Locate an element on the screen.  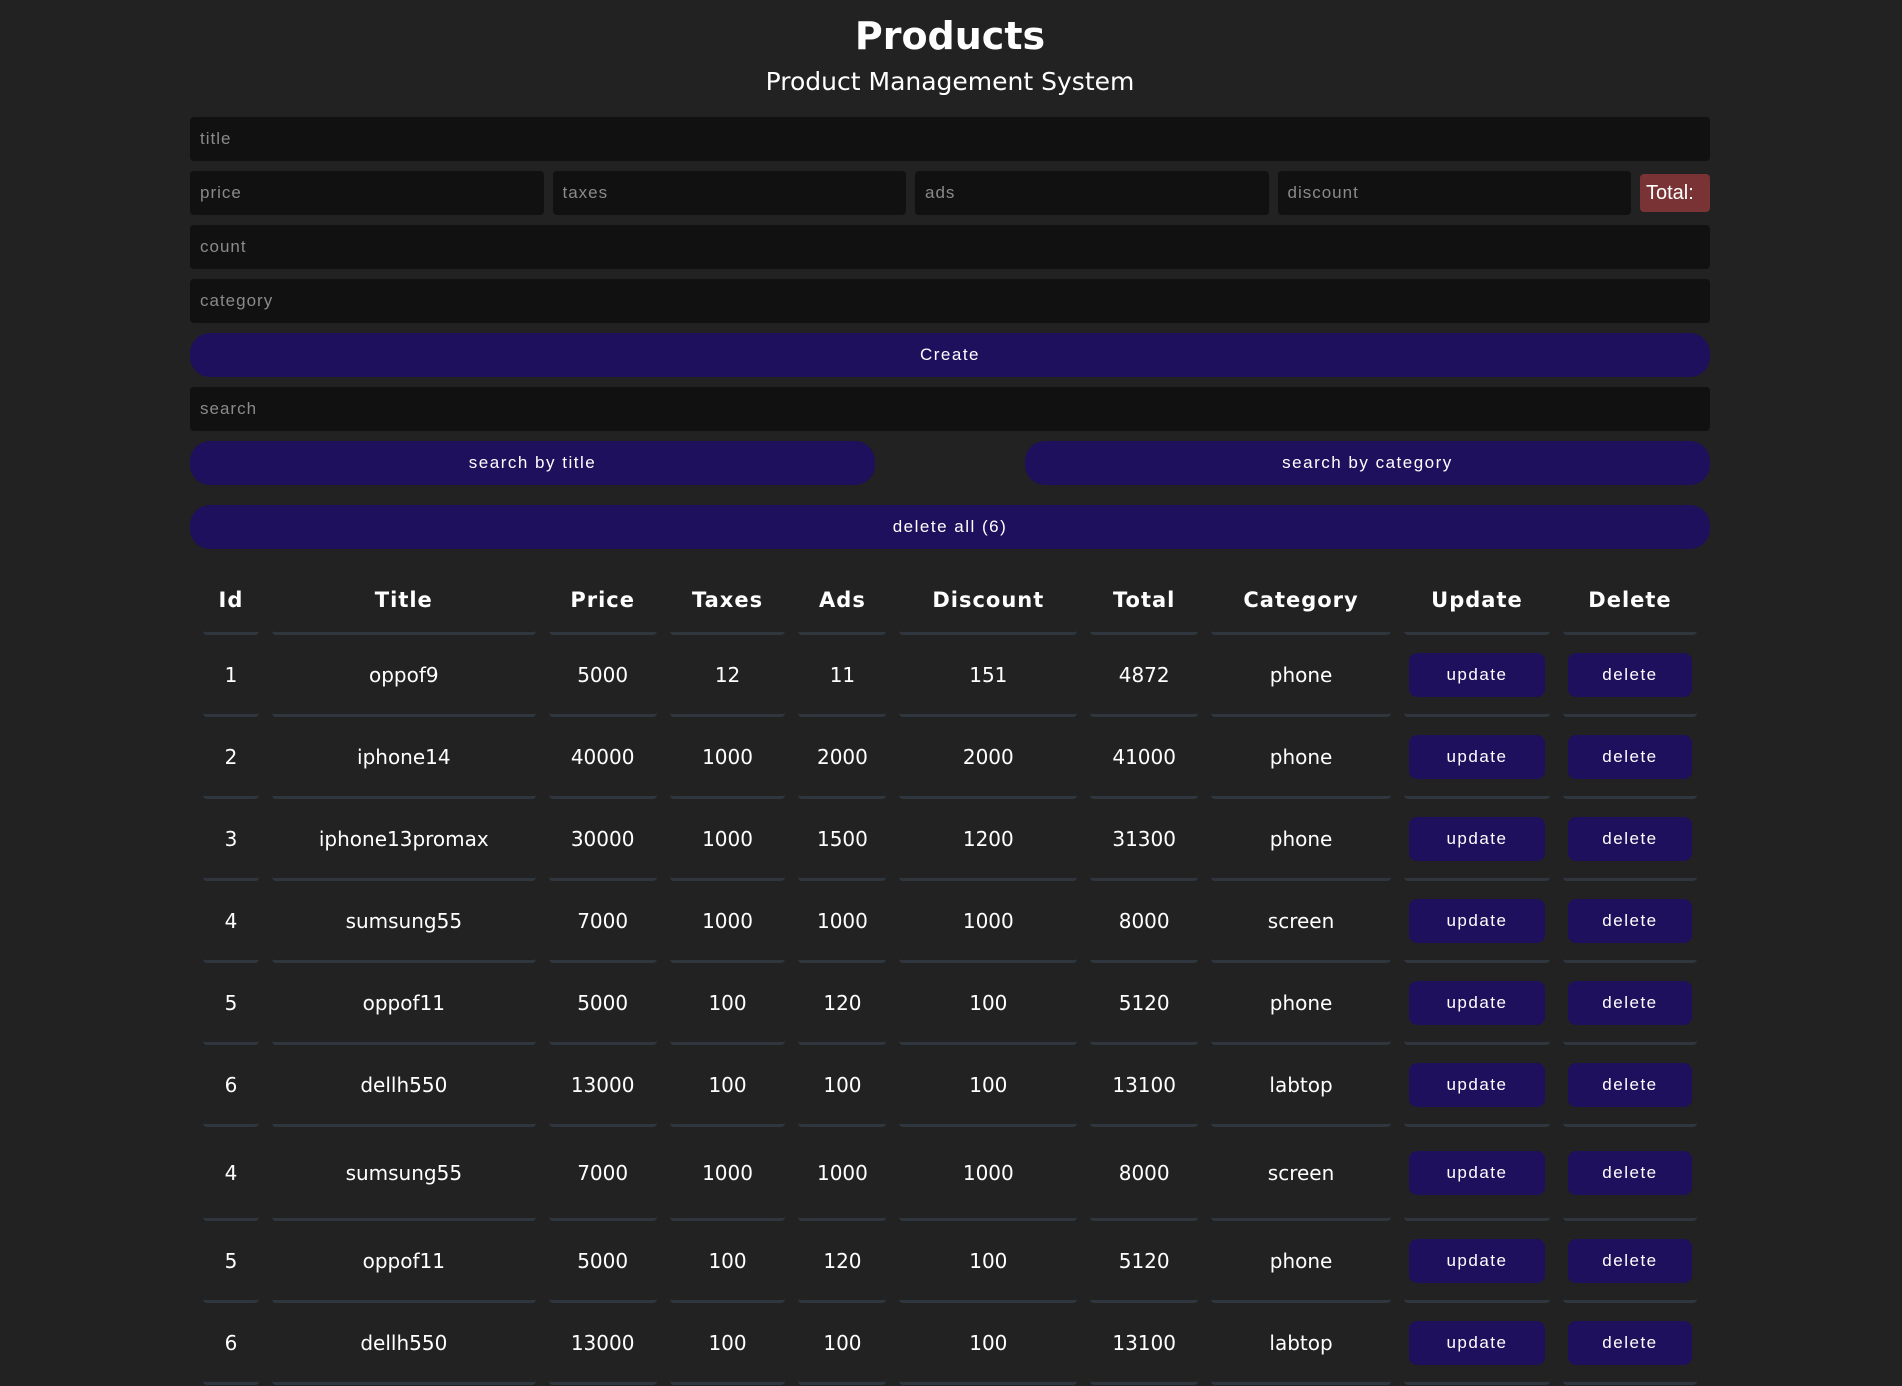
cell-ads: 1000 is located at coordinates (842, 1174).